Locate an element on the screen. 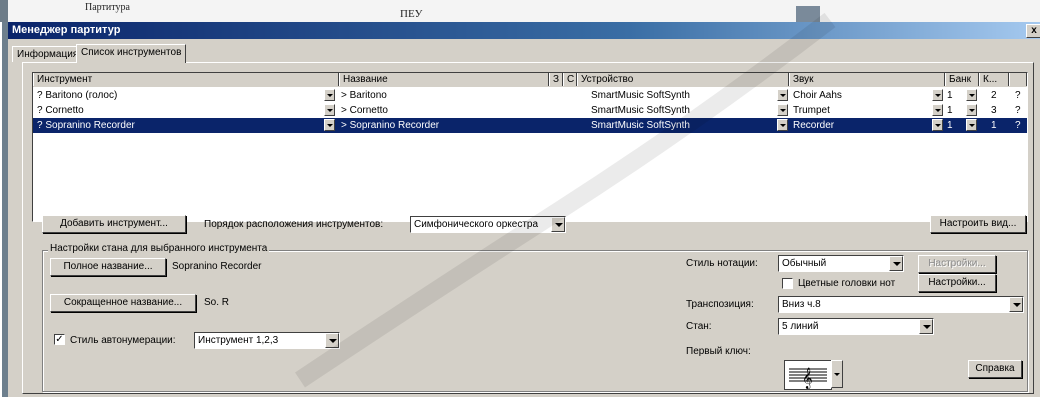 This screenshot has width=1040, height=399. name-cell: > Cornetto is located at coordinates (364, 110).